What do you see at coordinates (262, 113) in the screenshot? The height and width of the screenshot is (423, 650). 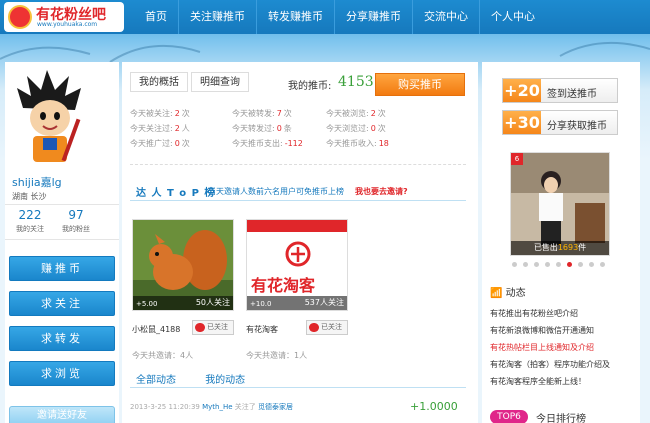 I see `stat-cell: 今天被转发: 7 次` at bounding box center [262, 113].